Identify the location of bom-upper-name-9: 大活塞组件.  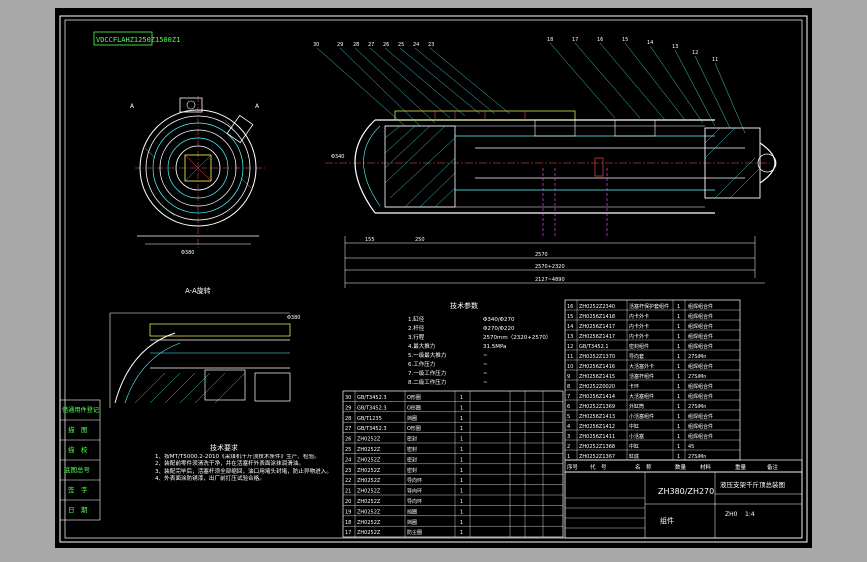
(641, 396).